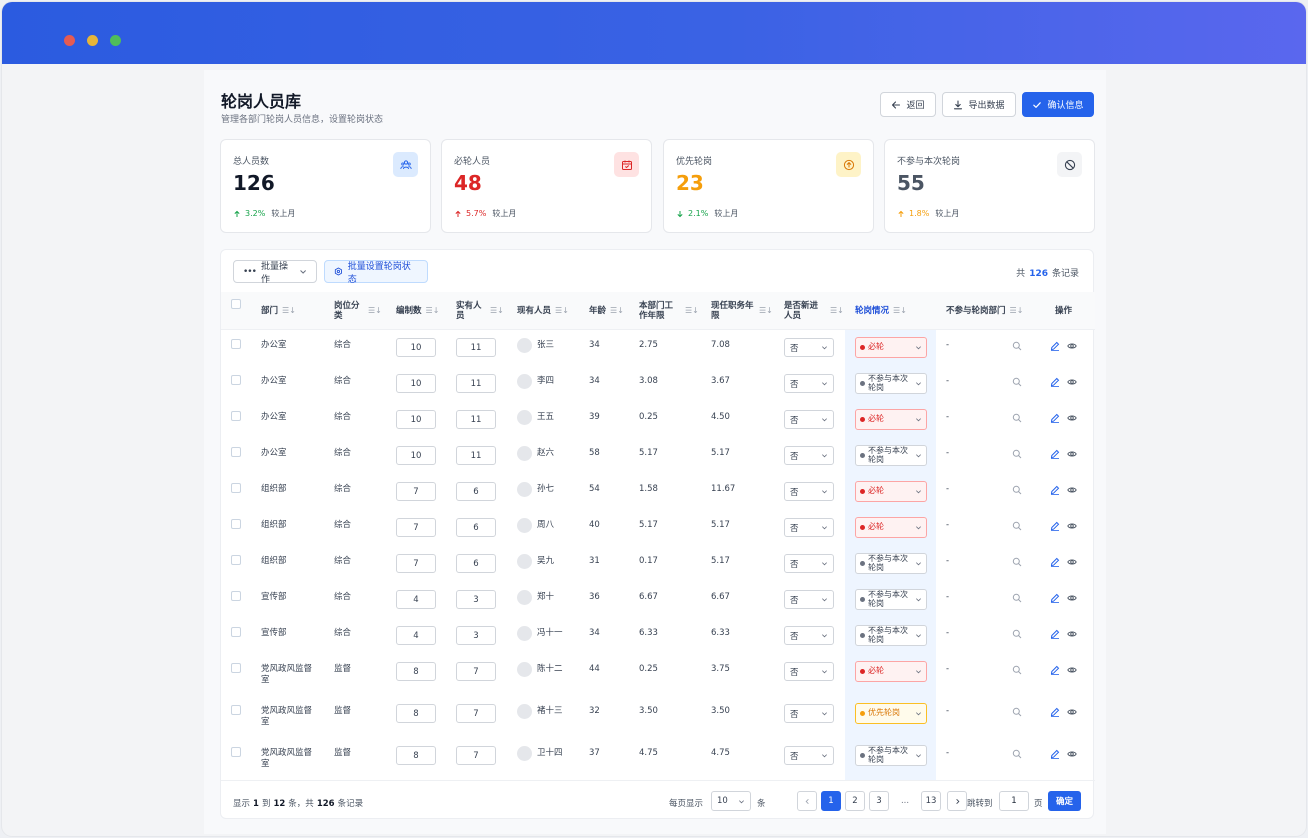 The image size is (1308, 838). What do you see at coordinates (416, 755) in the screenshot?
I see `quota-input: 8` at bounding box center [416, 755].